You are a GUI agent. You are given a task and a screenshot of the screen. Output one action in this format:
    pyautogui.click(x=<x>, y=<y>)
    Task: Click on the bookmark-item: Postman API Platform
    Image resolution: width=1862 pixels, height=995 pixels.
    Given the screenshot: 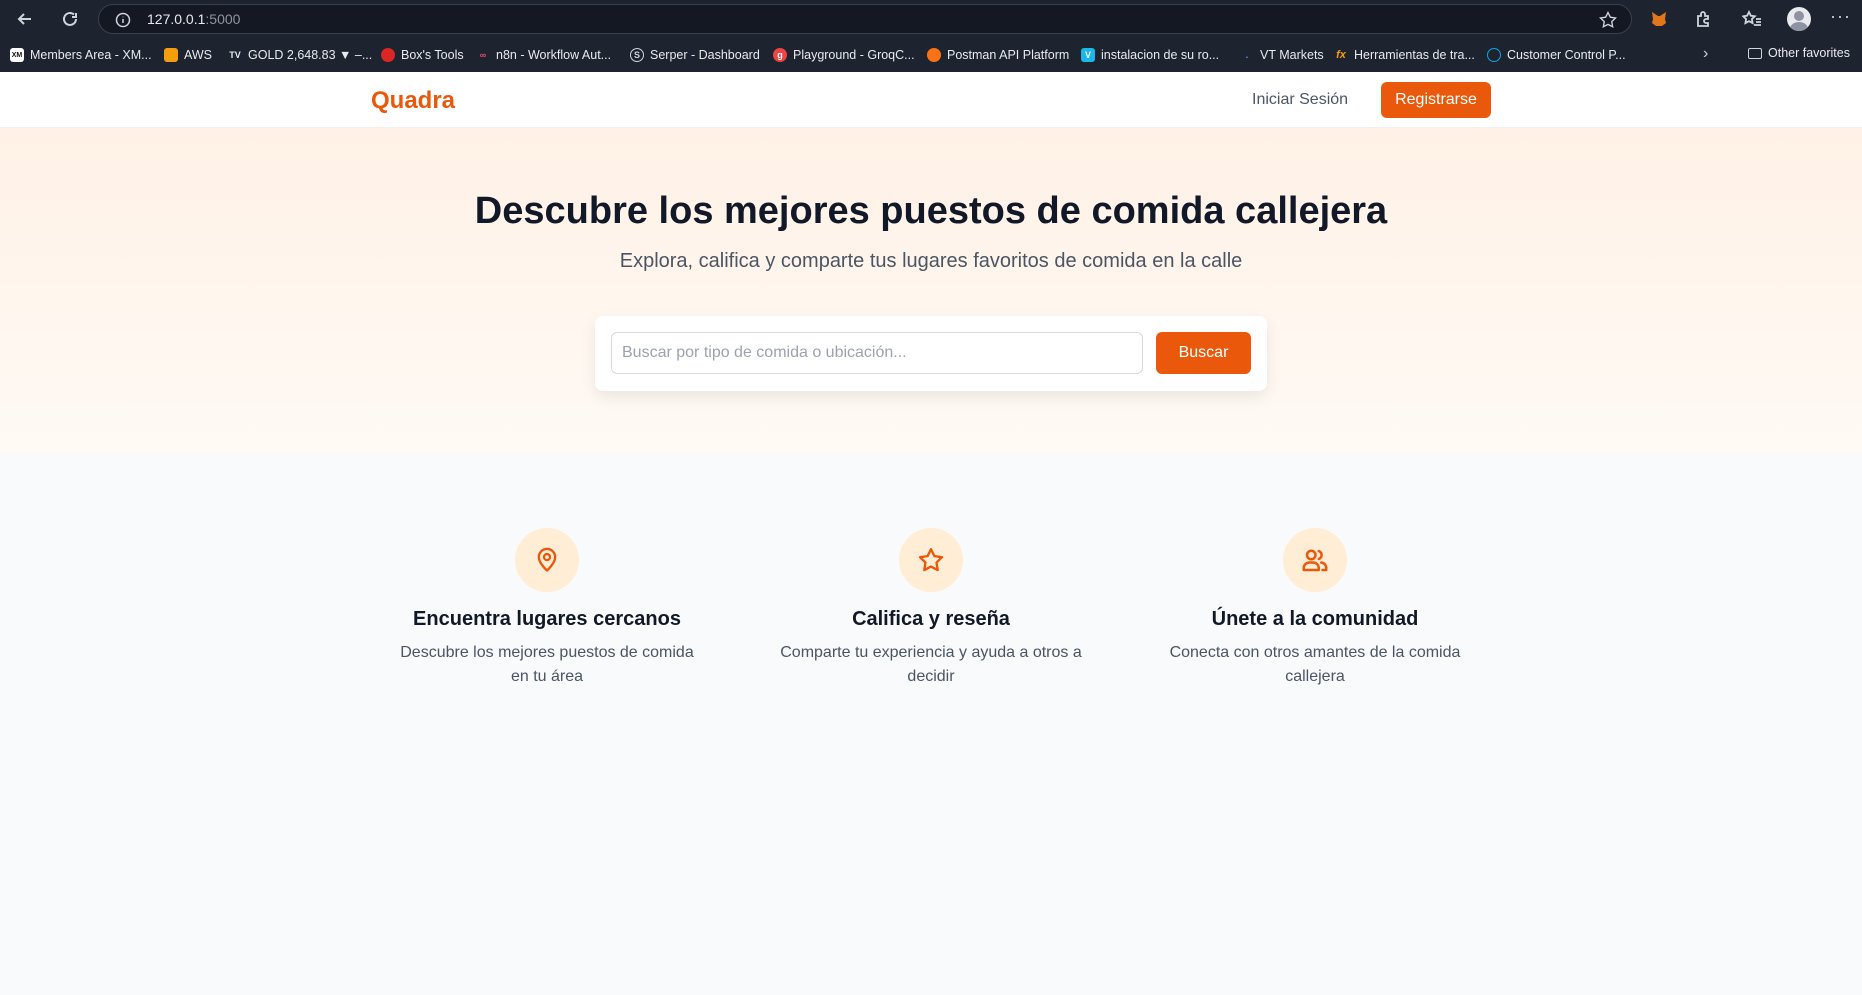 What is the action you would take?
    pyautogui.click(x=998, y=55)
    